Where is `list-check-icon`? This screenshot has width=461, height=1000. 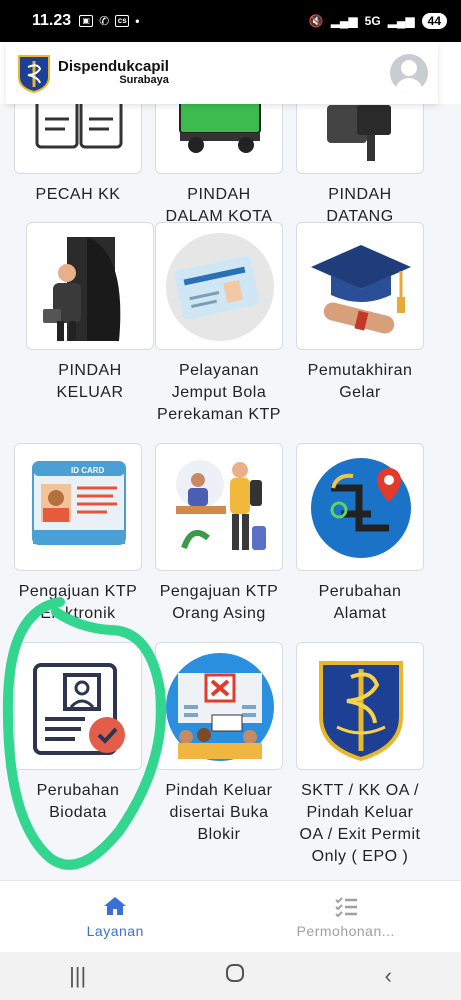 list-check-icon is located at coordinates (346, 906).